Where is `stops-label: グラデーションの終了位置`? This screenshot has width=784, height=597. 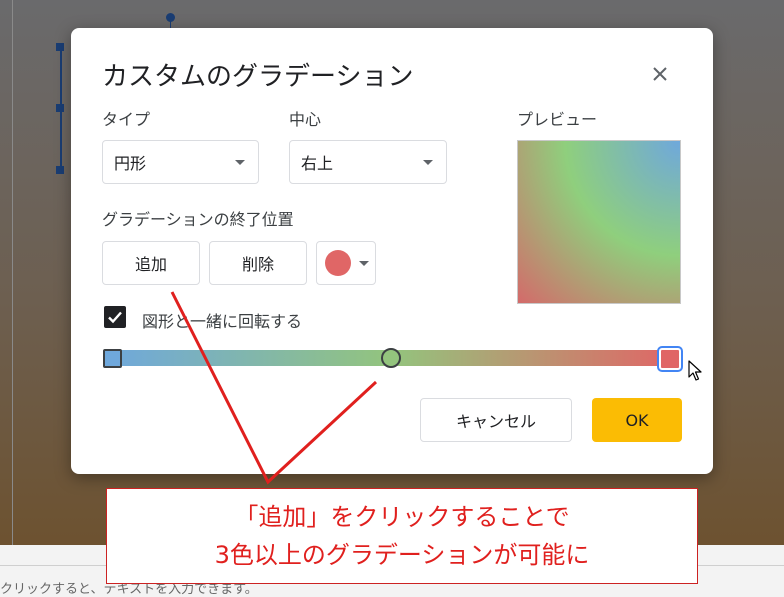 stops-label: グラデーションの終了位置 is located at coordinates (198, 219).